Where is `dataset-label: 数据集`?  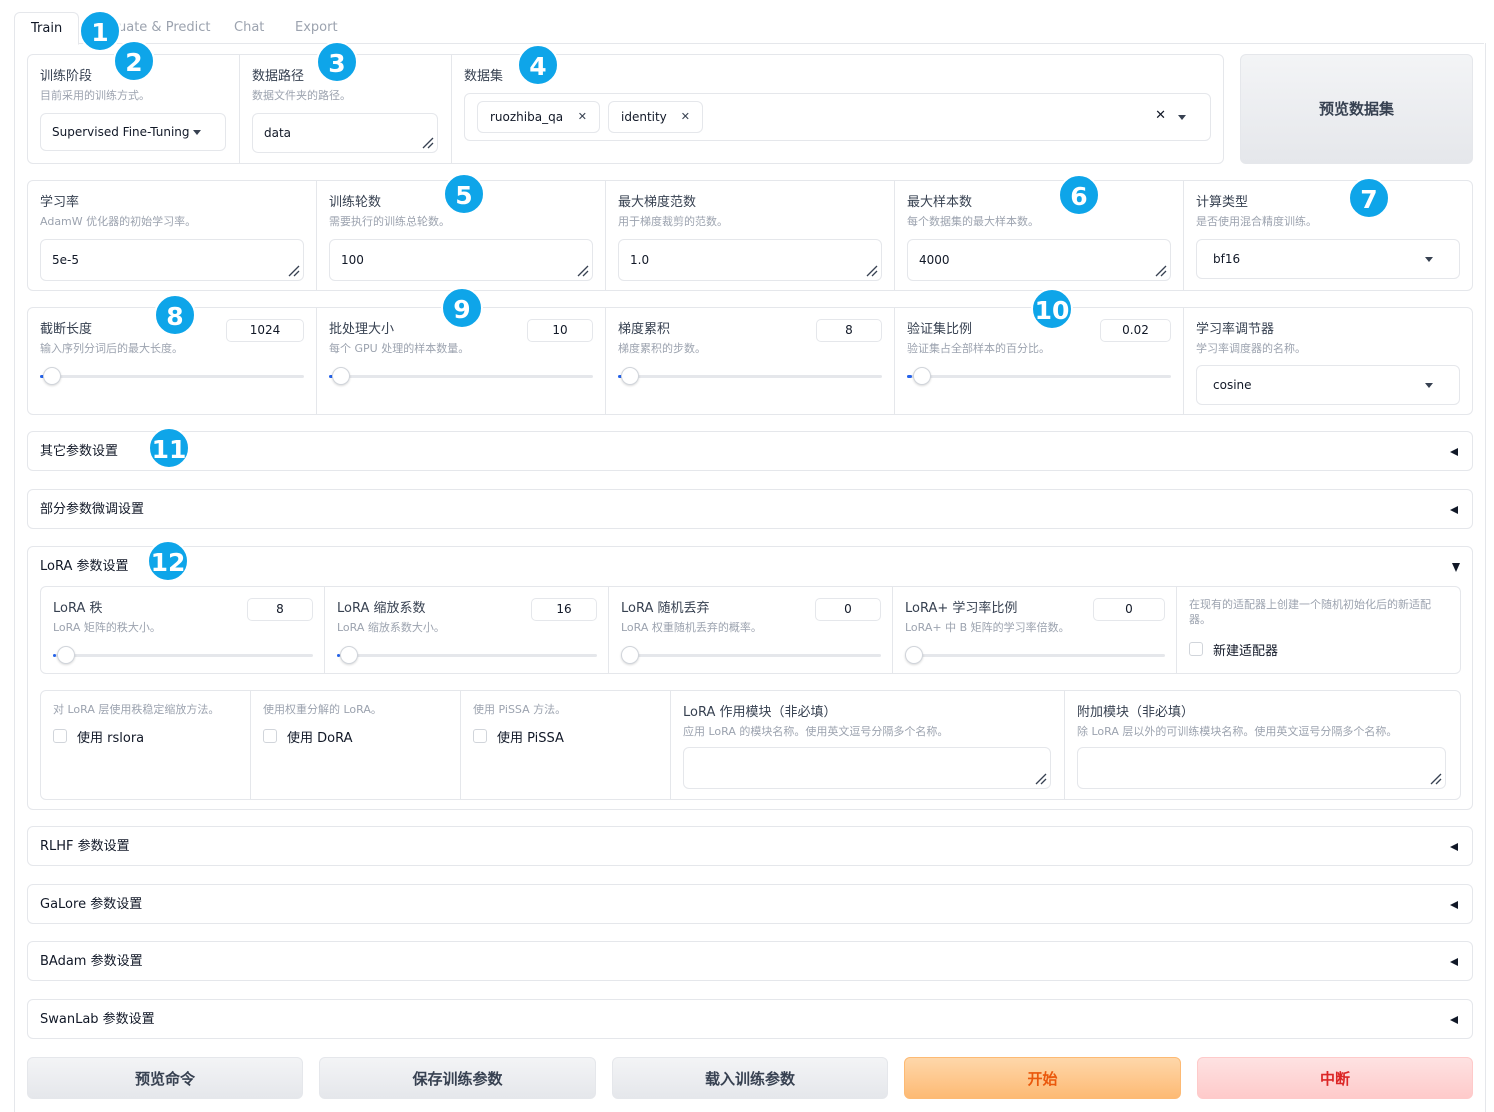
dataset-label: 数据集 is located at coordinates (484, 76).